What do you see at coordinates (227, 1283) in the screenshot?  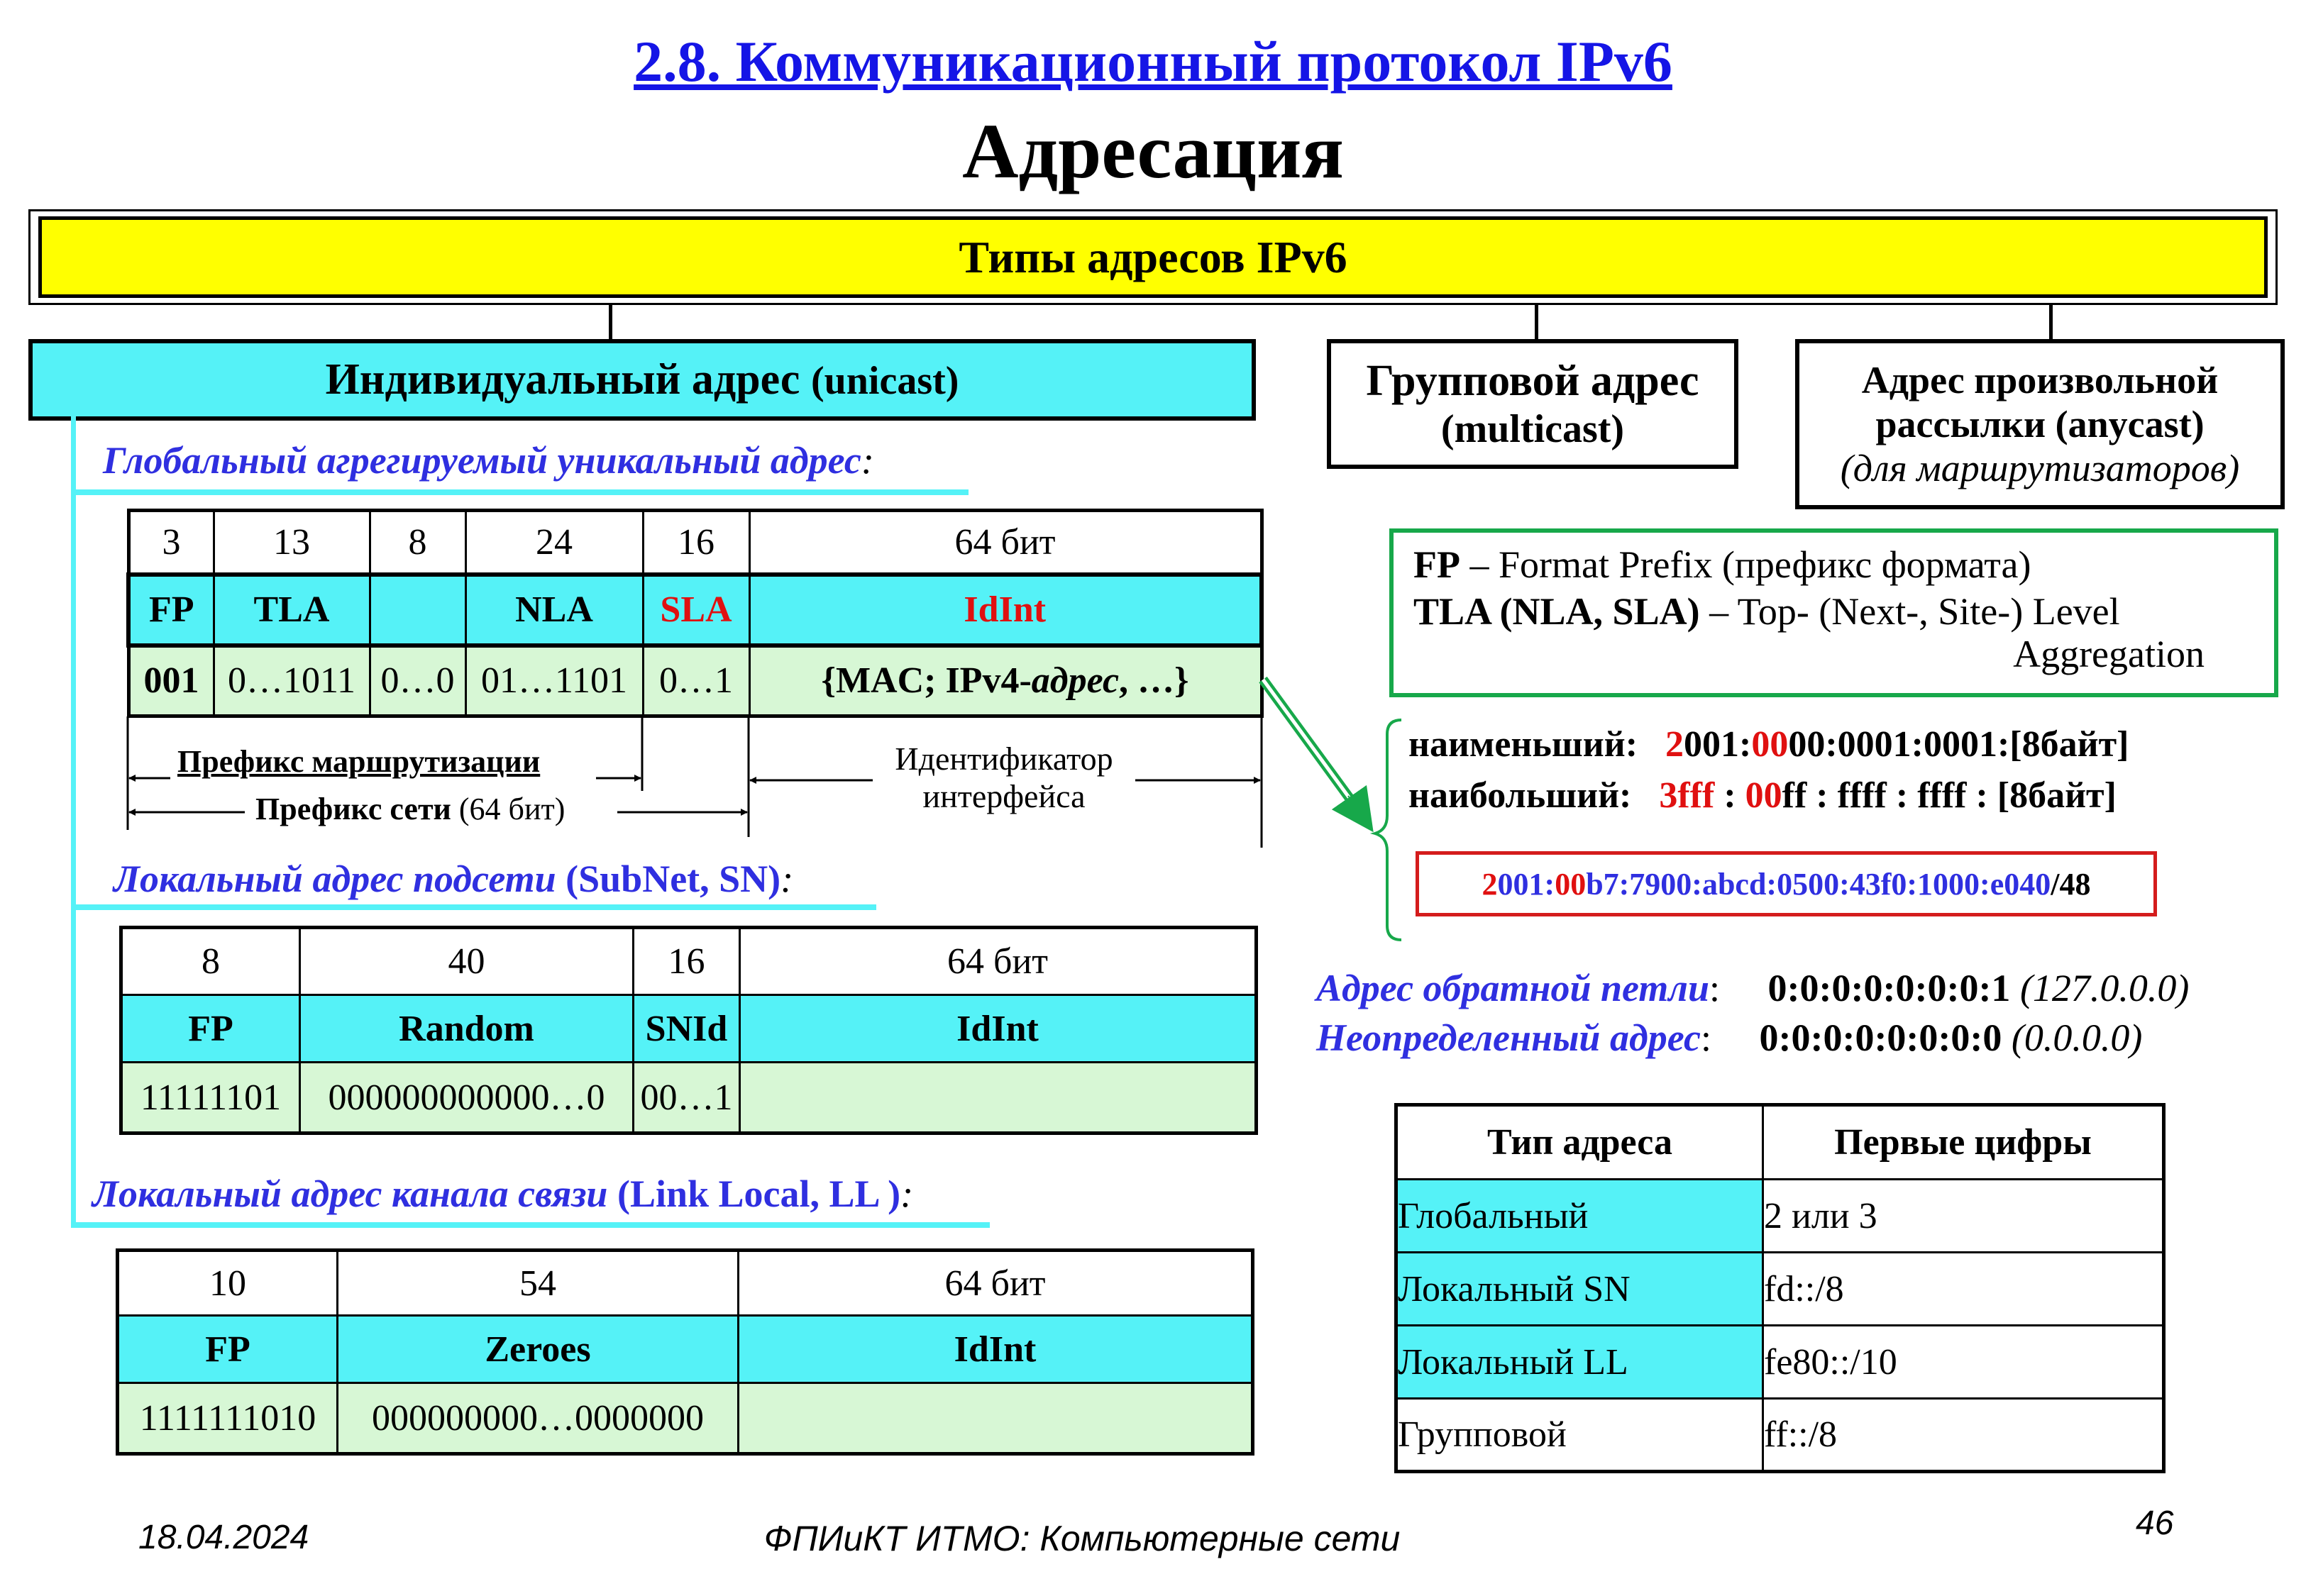 I see `bits-cell: 10` at bounding box center [227, 1283].